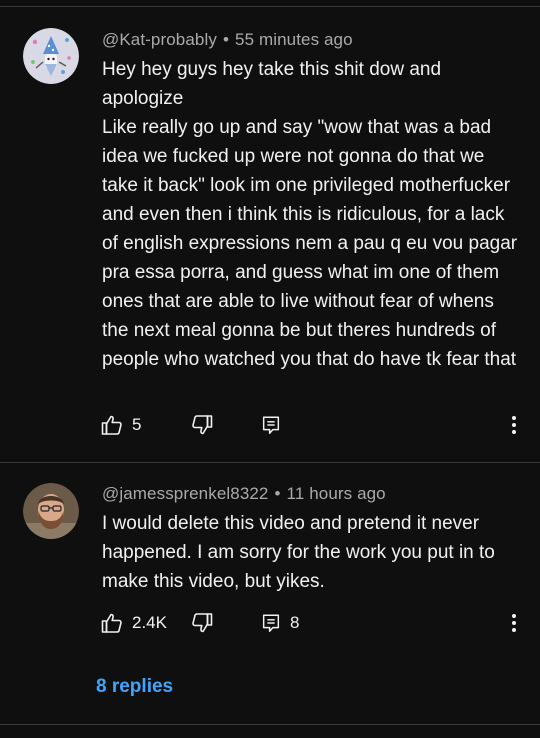 The image size is (540, 738). What do you see at coordinates (295, 622) in the screenshot?
I see `reply-count: 8` at bounding box center [295, 622].